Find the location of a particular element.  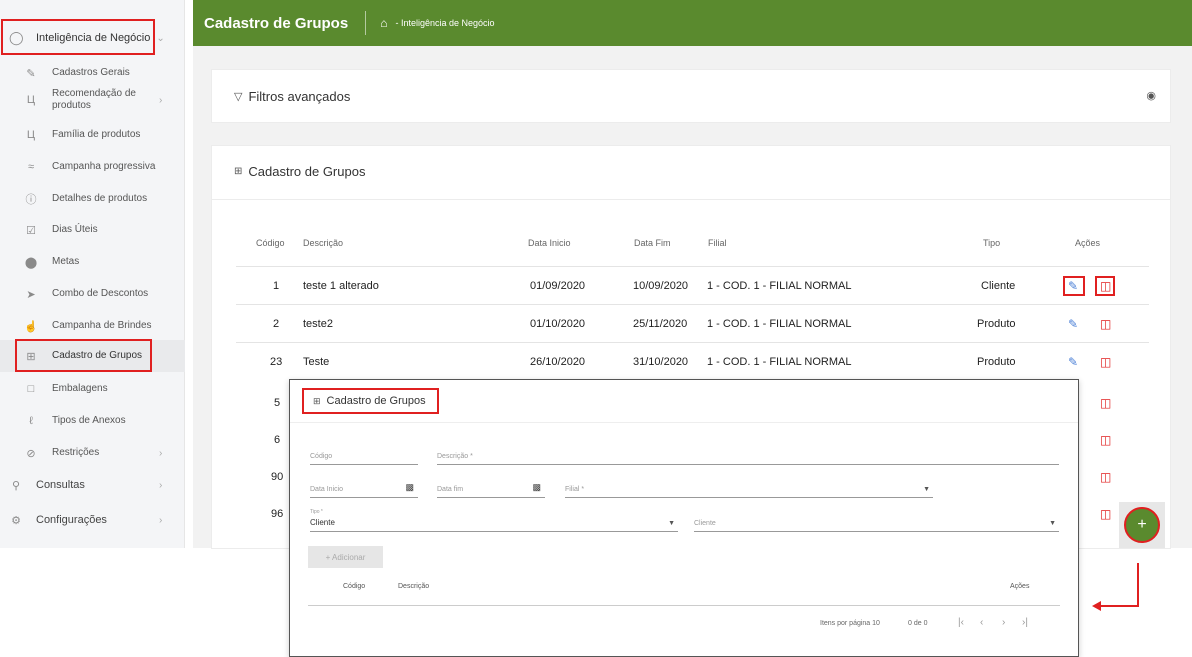

sidebar-item-restricoes: ⊘ Restrições › is located at coordinates (92, 453).